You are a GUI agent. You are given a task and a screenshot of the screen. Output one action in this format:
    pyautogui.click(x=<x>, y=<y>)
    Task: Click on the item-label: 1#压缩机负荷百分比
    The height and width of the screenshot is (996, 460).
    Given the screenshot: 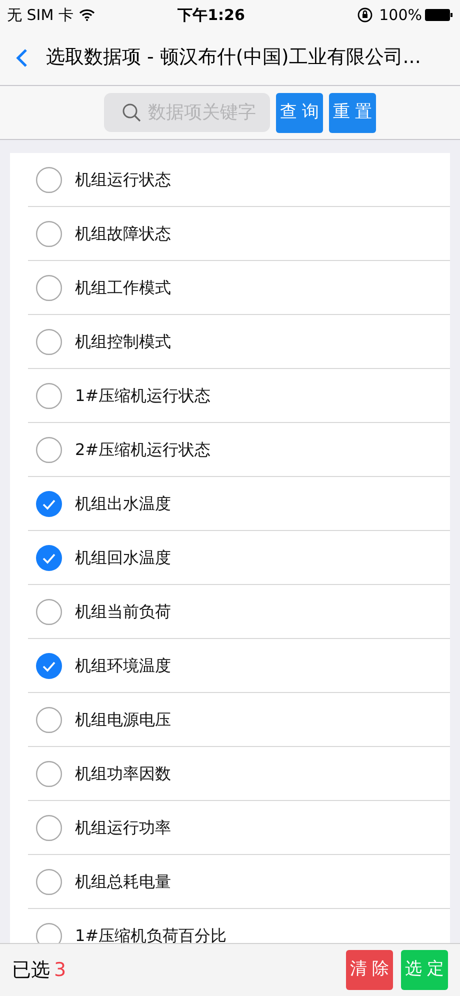 What is the action you would take?
    pyautogui.click(x=151, y=934)
    